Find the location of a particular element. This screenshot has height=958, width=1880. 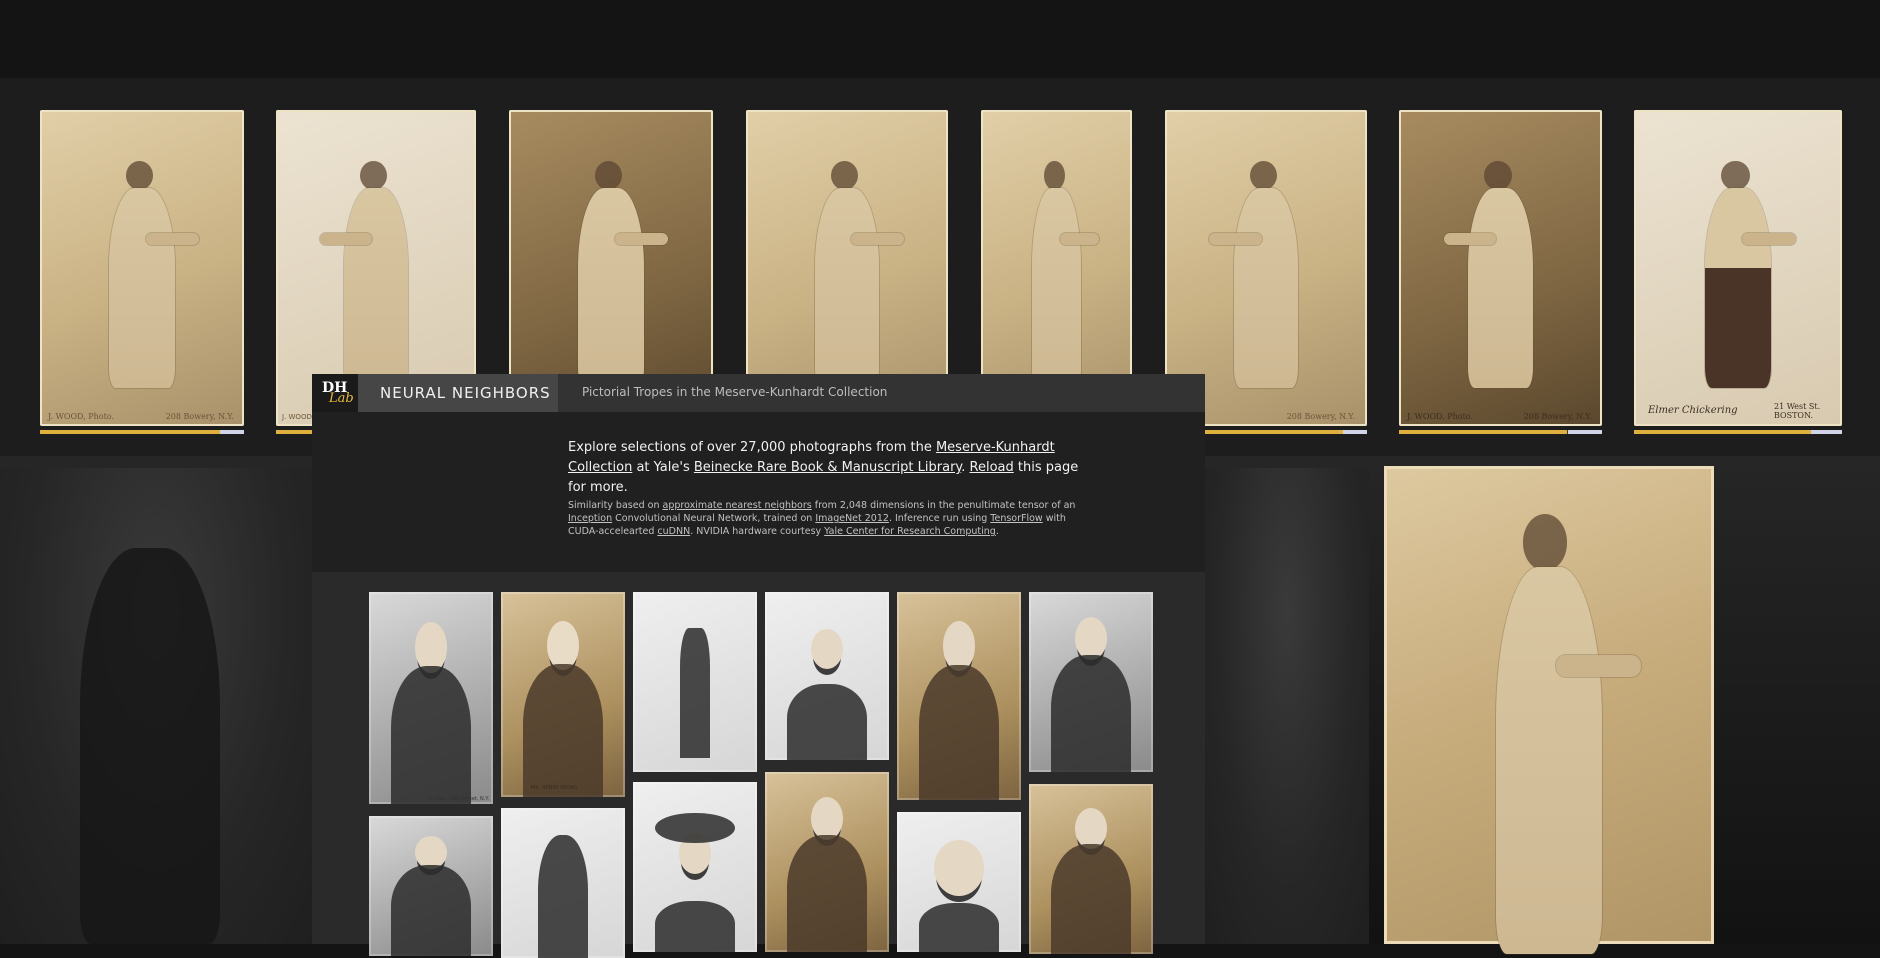

imagenet-link: ImageNet 2012 is located at coordinates (852, 518).